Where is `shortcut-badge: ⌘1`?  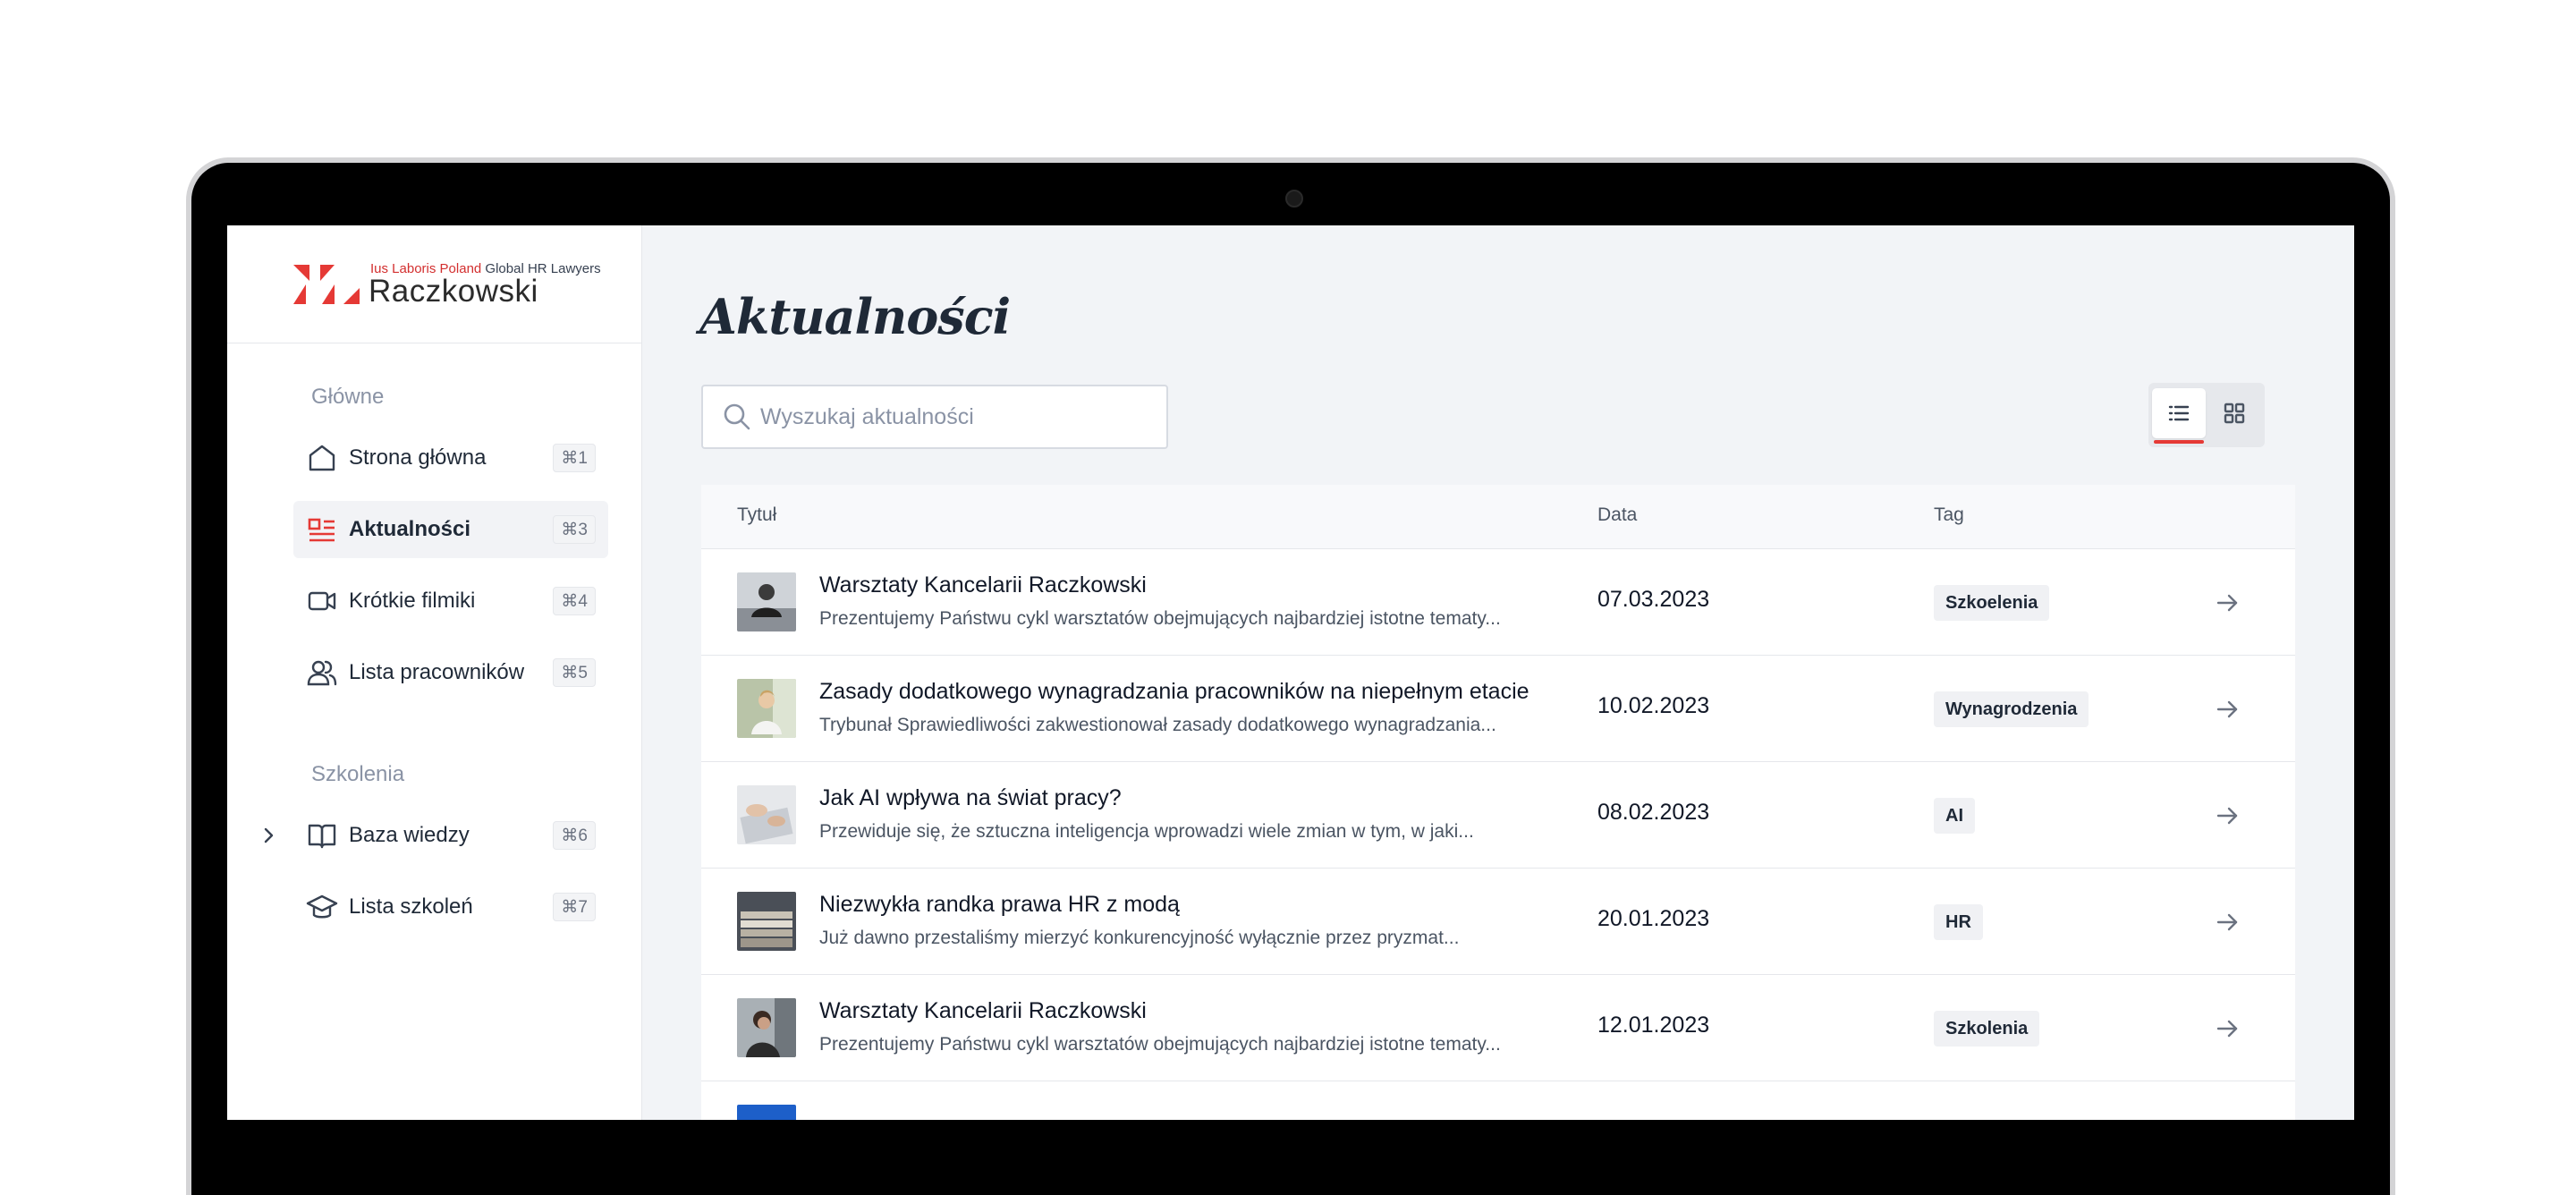
shortcut-badge: ⌘1 is located at coordinates (574, 458).